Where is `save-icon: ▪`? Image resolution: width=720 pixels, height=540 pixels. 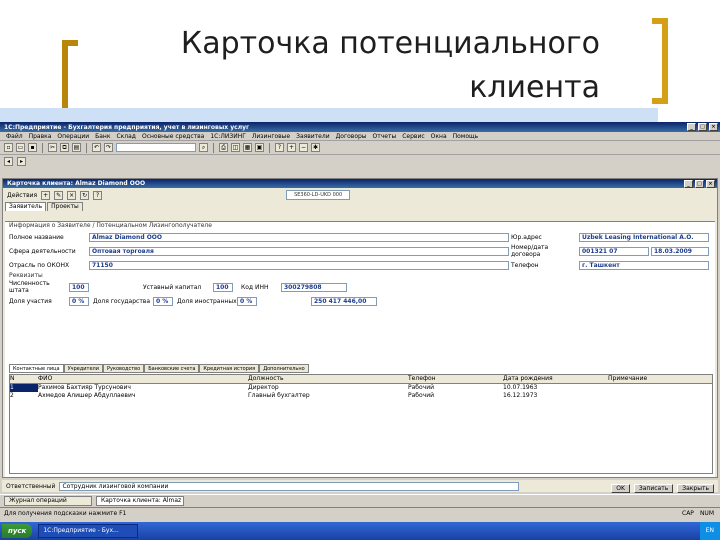 save-icon: ▪ is located at coordinates (32, 147).